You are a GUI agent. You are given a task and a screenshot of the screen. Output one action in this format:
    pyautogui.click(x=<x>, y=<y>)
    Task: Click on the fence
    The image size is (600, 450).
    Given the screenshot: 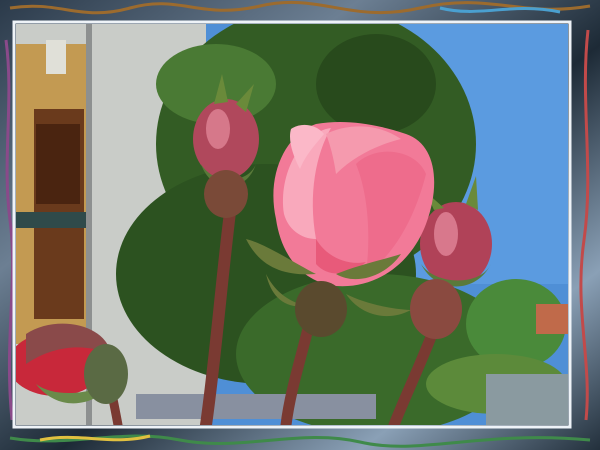 What is the action you would take?
    pyautogui.click(x=256, y=406)
    